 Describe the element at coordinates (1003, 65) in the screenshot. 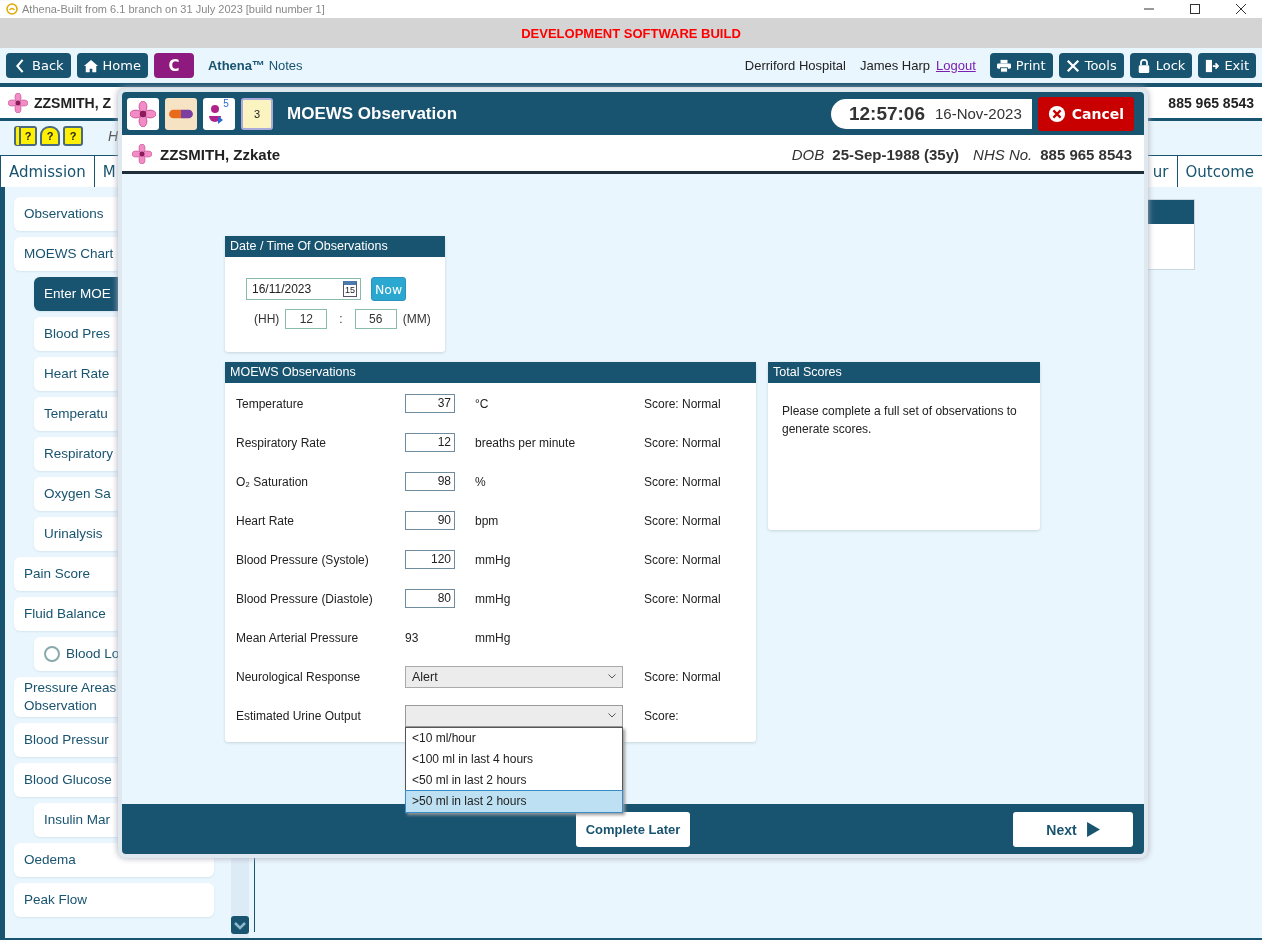

I see `printer-icon` at that location.